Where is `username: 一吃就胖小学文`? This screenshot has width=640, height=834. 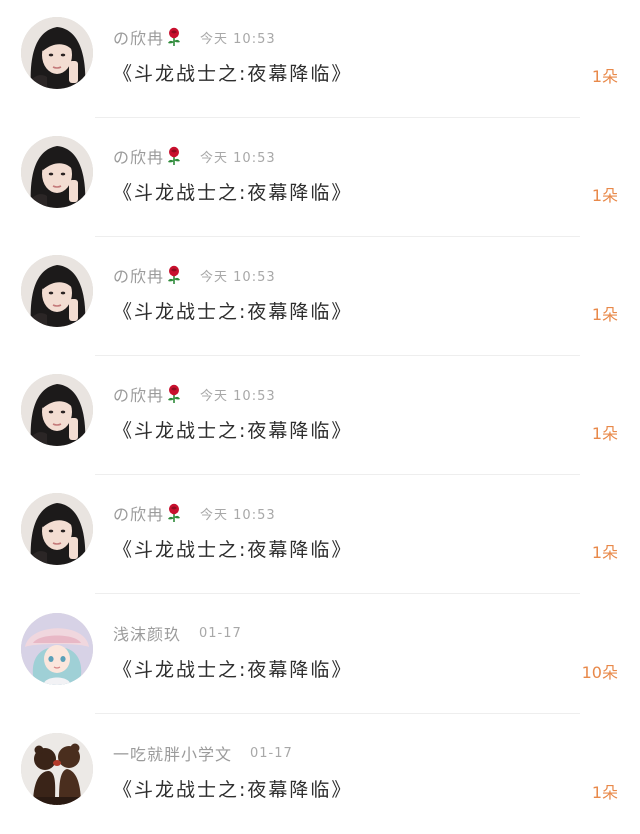
username: 一吃就胖小学文 is located at coordinates (172, 753).